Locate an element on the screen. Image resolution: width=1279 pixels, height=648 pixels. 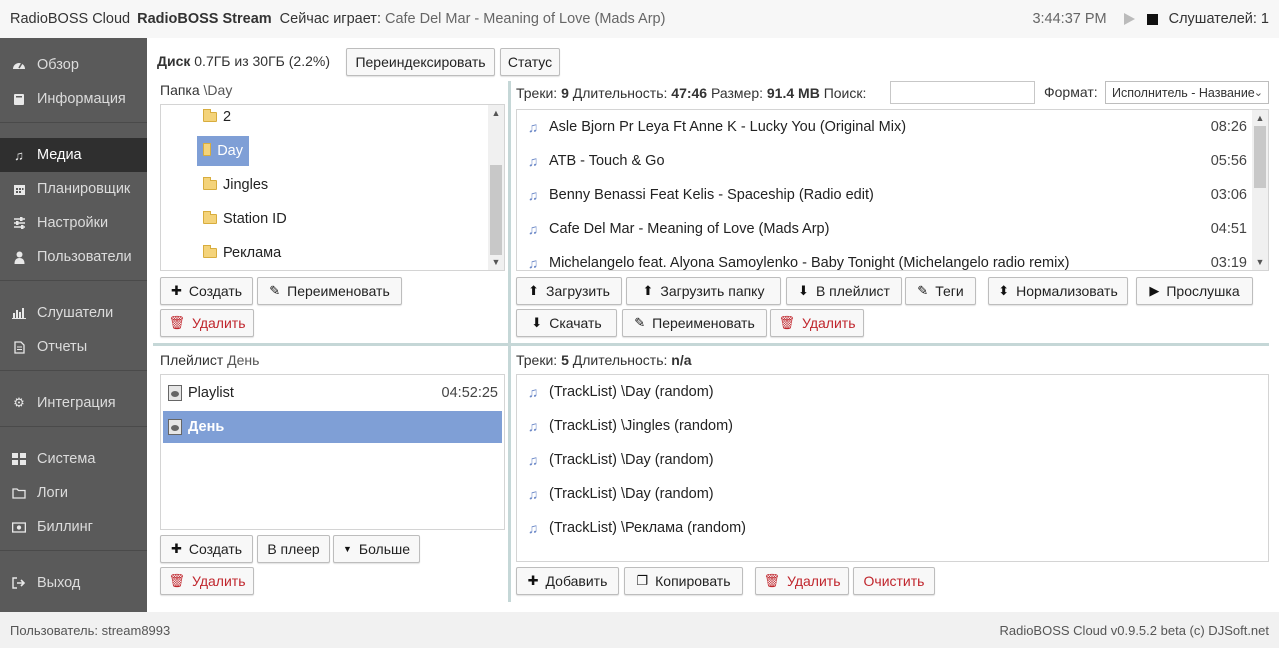
listeners-count: Слушателей: 1 is located at coordinates (1218, 19).